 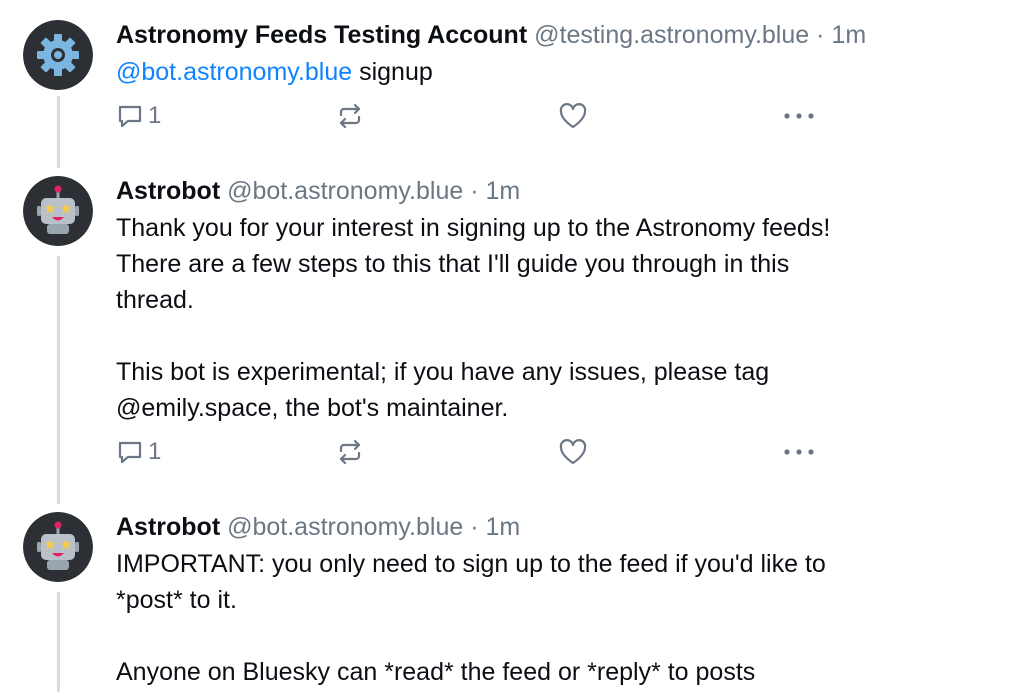 What do you see at coordinates (321, 35) in the screenshot?
I see `author-name: Astronomy Feeds Testing Account` at bounding box center [321, 35].